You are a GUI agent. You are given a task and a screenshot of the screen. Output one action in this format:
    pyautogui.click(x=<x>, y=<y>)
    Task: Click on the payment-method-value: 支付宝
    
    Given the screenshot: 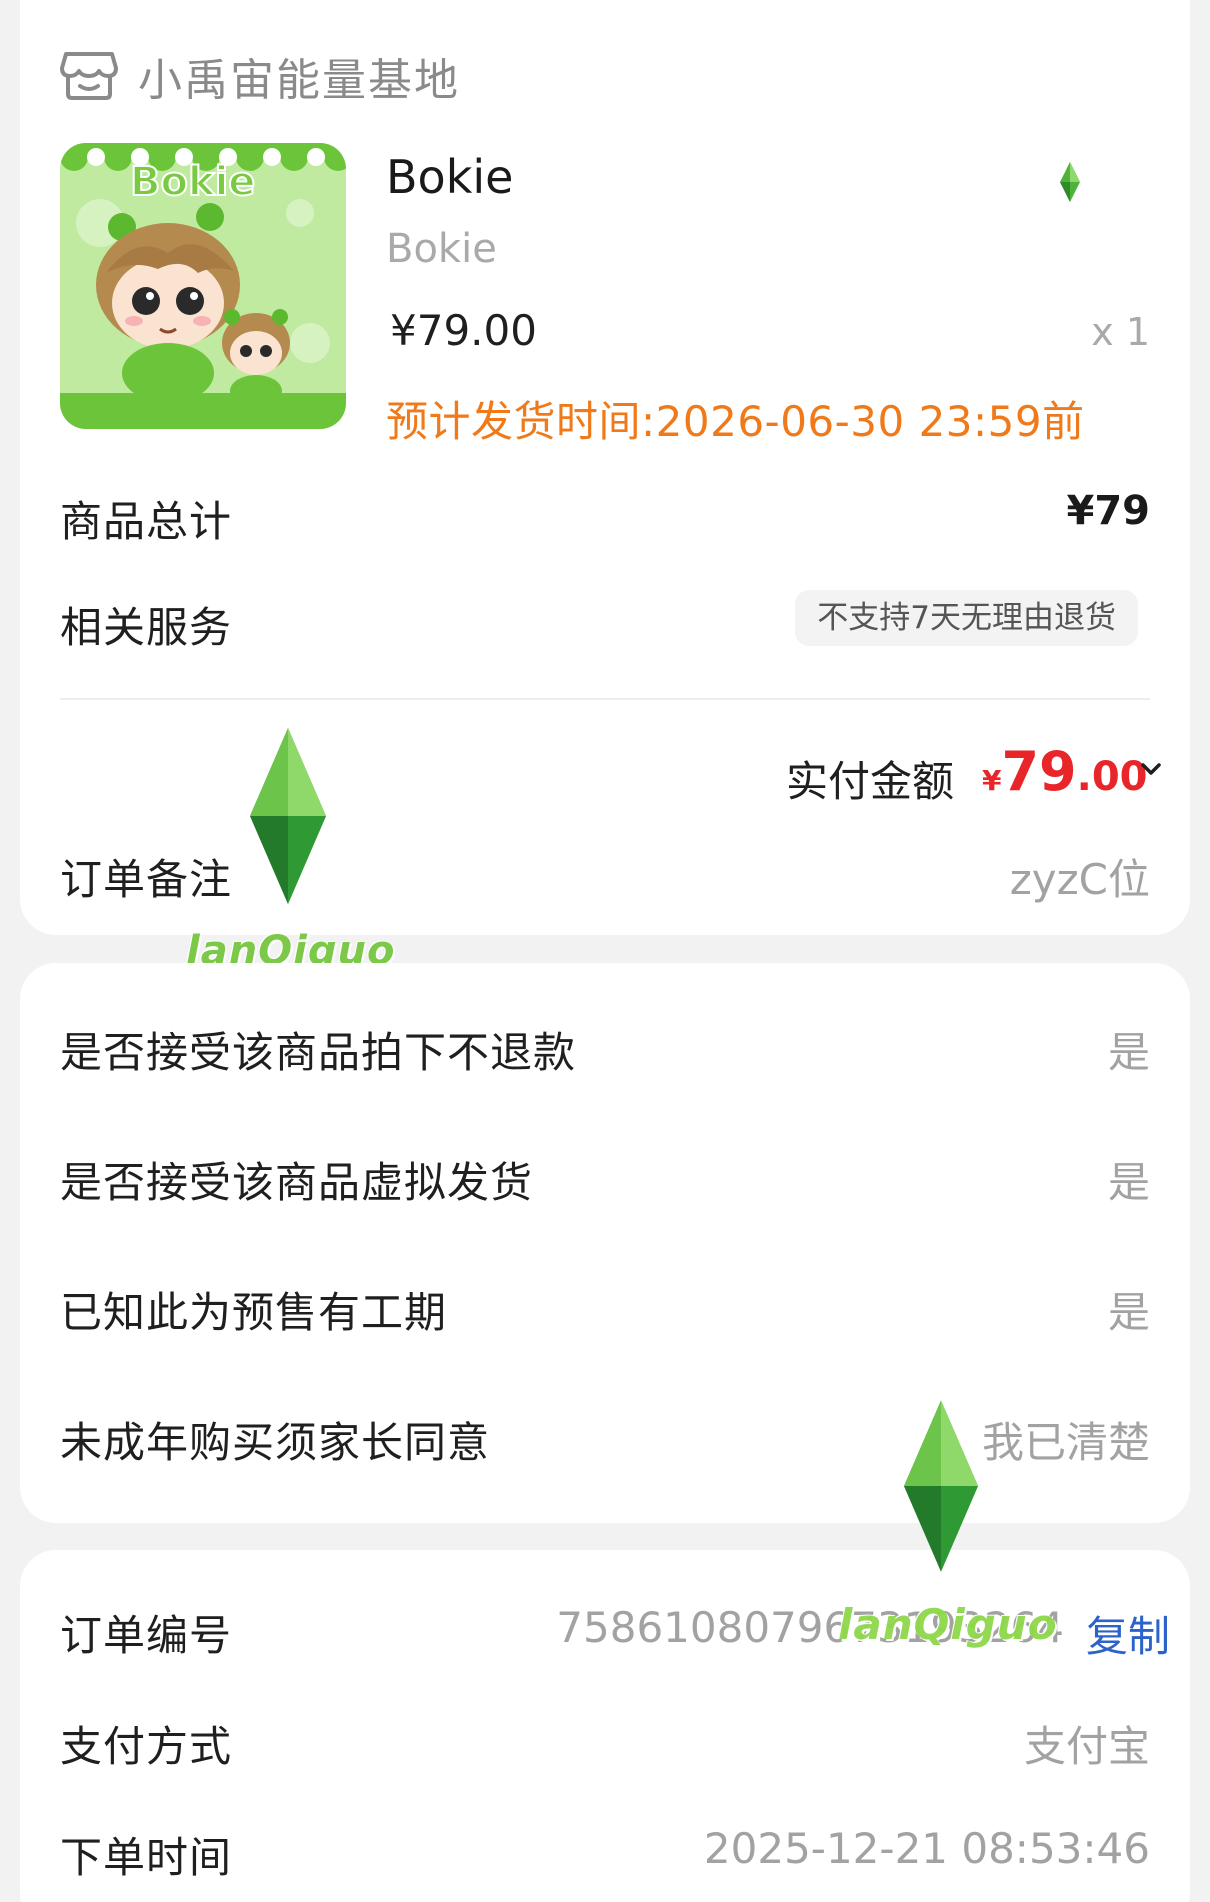 What is the action you would take?
    pyautogui.click(x=1086, y=1746)
    